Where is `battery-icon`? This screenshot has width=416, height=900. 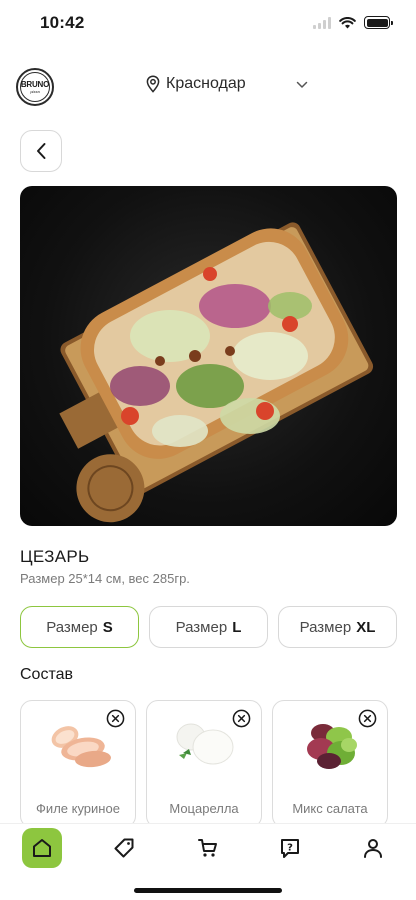 battery-icon is located at coordinates (378, 22).